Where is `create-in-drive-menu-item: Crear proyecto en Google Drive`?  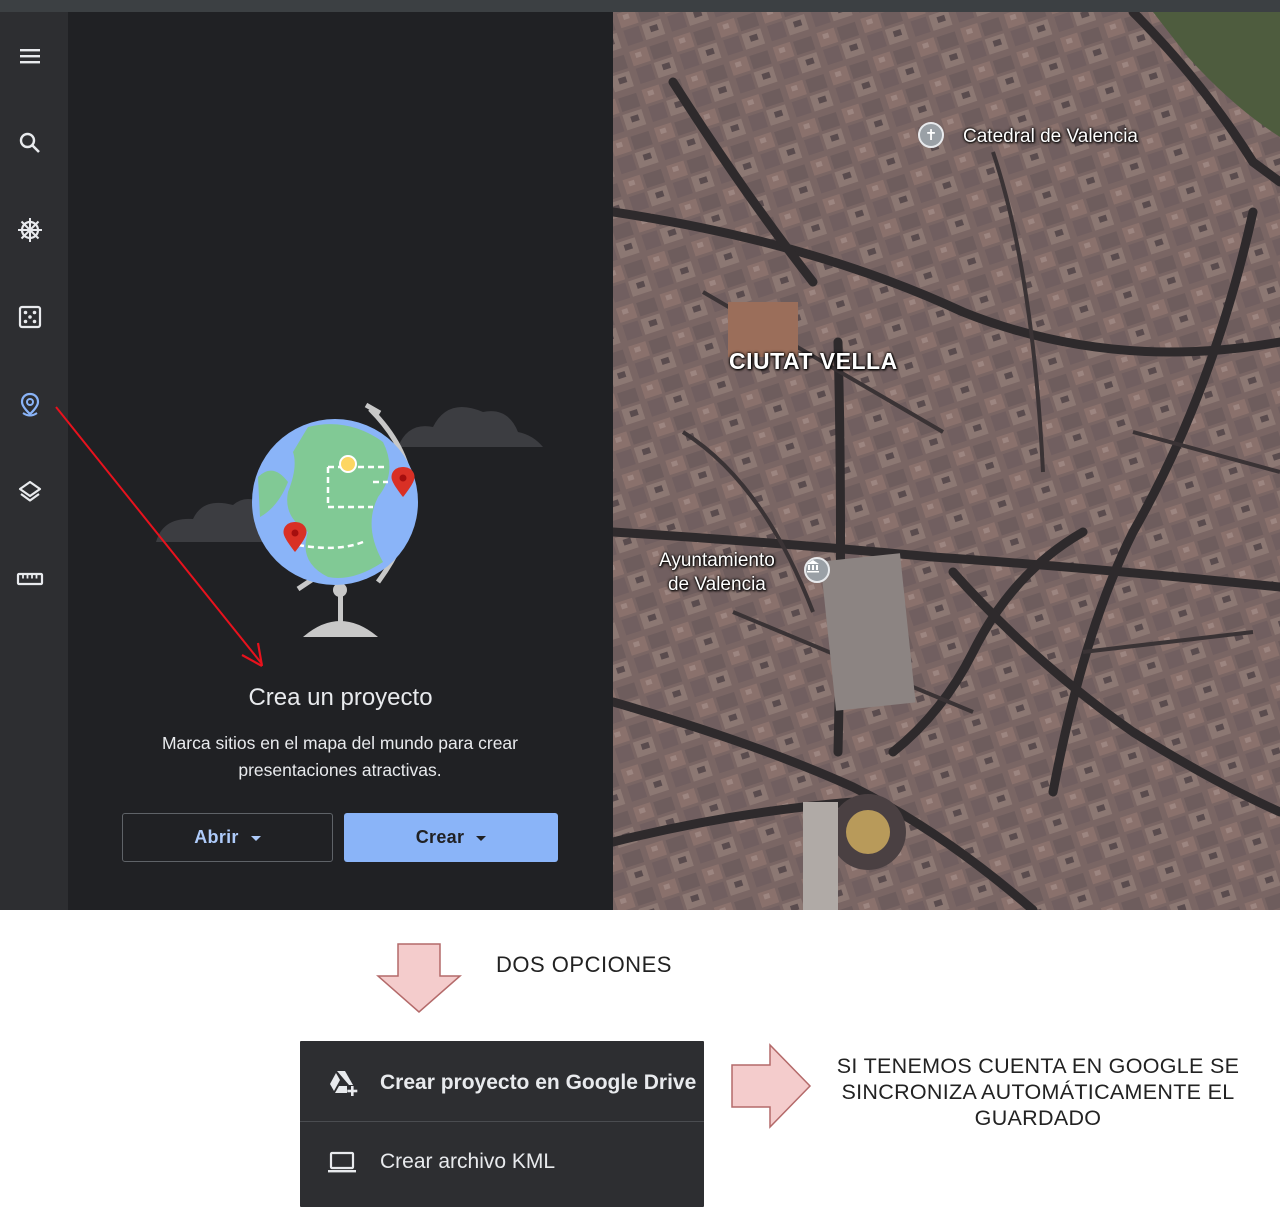
create-in-drive-menu-item: Crear proyecto en Google Drive is located at coordinates (502, 1083).